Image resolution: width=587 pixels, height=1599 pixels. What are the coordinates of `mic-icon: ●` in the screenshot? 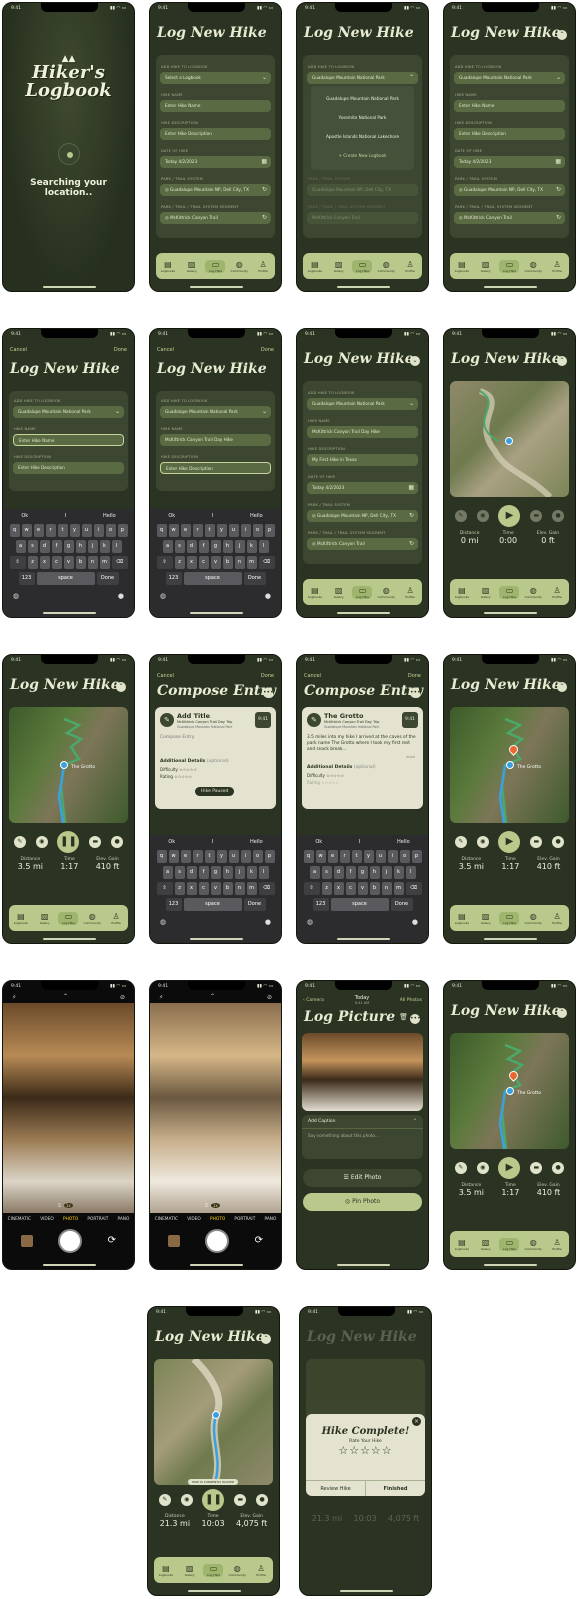 It's located at (558, 842).